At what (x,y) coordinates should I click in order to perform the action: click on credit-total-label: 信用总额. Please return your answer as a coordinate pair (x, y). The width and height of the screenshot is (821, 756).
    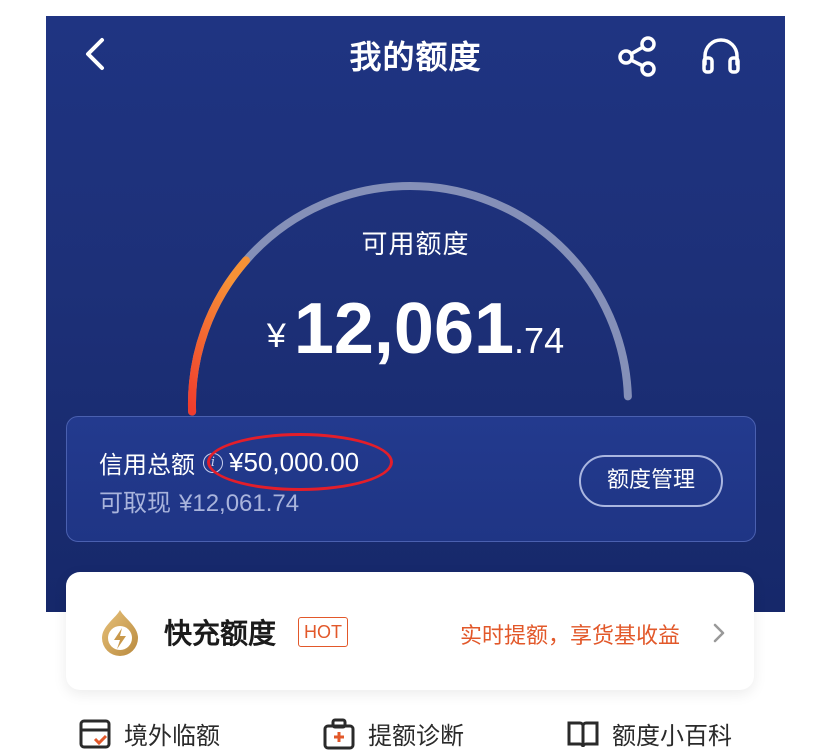
    Looking at the image, I should click on (147, 465).